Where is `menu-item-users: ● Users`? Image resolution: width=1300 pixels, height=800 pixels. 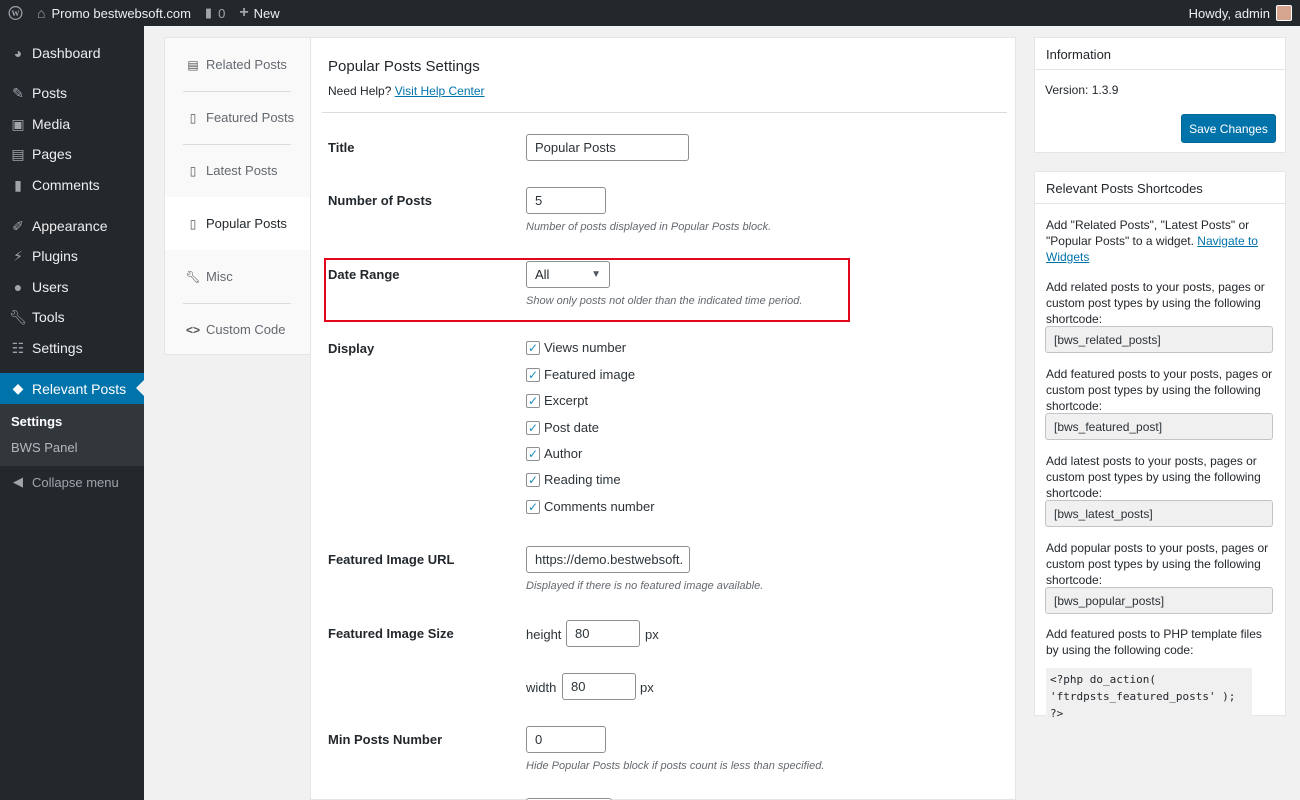
menu-item-users: ● Users is located at coordinates (72, 287).